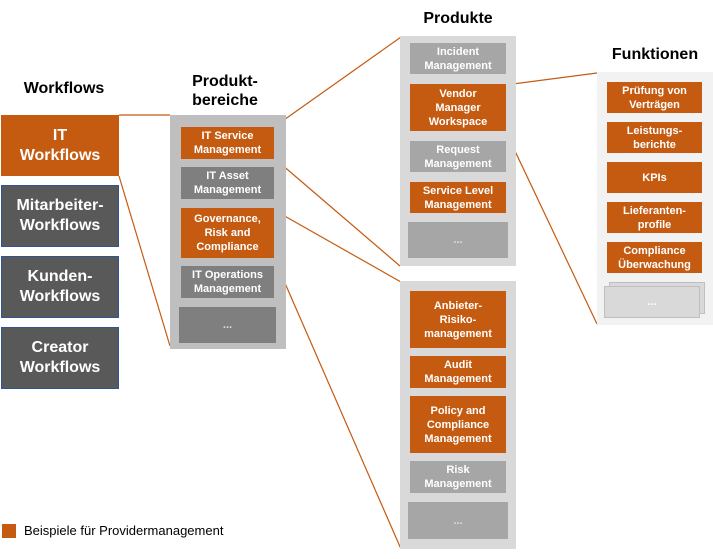 The image size is (713, 559). I want to click on connector-vmw-top, so click(551, 79).